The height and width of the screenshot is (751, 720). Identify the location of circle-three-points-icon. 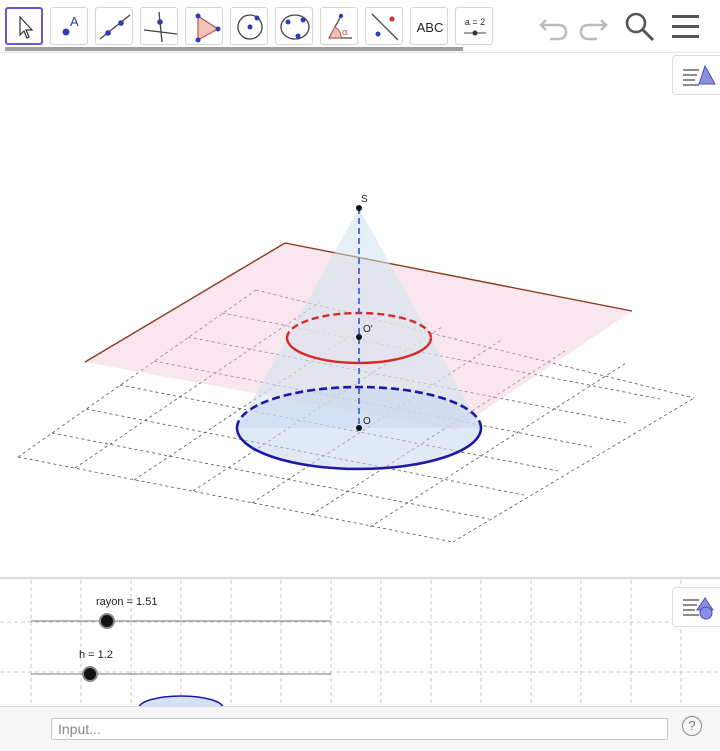
(295, 27).